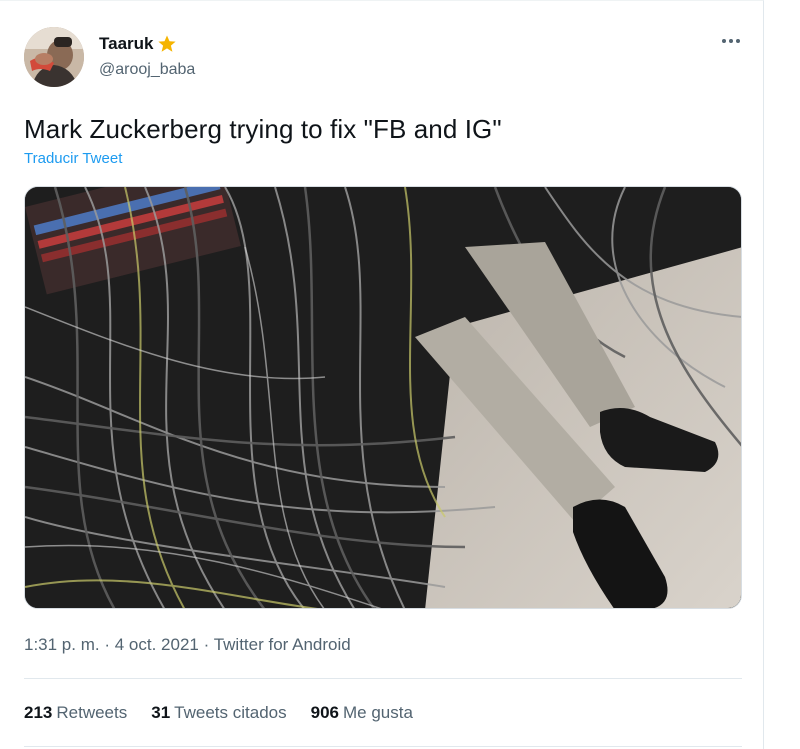 Image resolution: width=800 pixels, height=749 pixels. What do you see at coordinates (156, 644) in the screenshot?
I see `tweet-date: 4 oct. 2021` at bounding box center [156, 644].